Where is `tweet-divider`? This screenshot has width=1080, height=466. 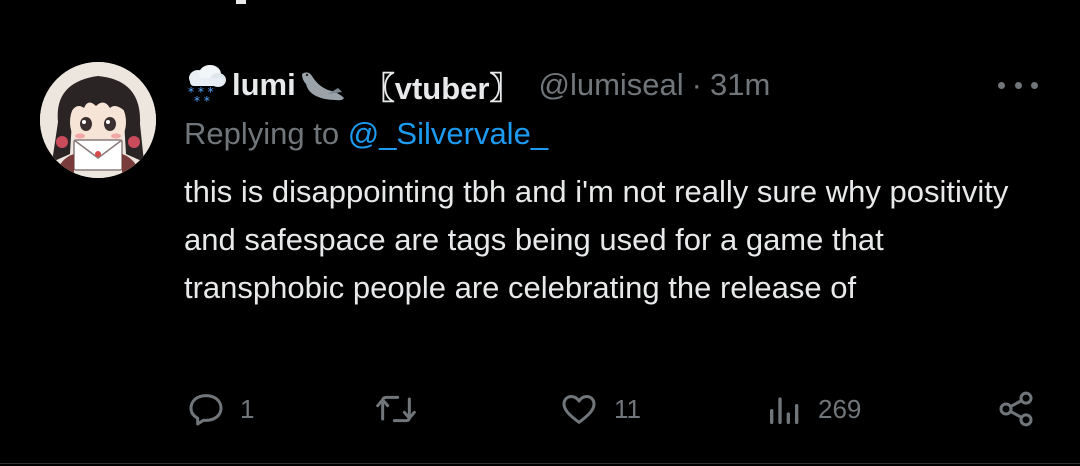 tweet-divider is located at coordinates (540, 463).